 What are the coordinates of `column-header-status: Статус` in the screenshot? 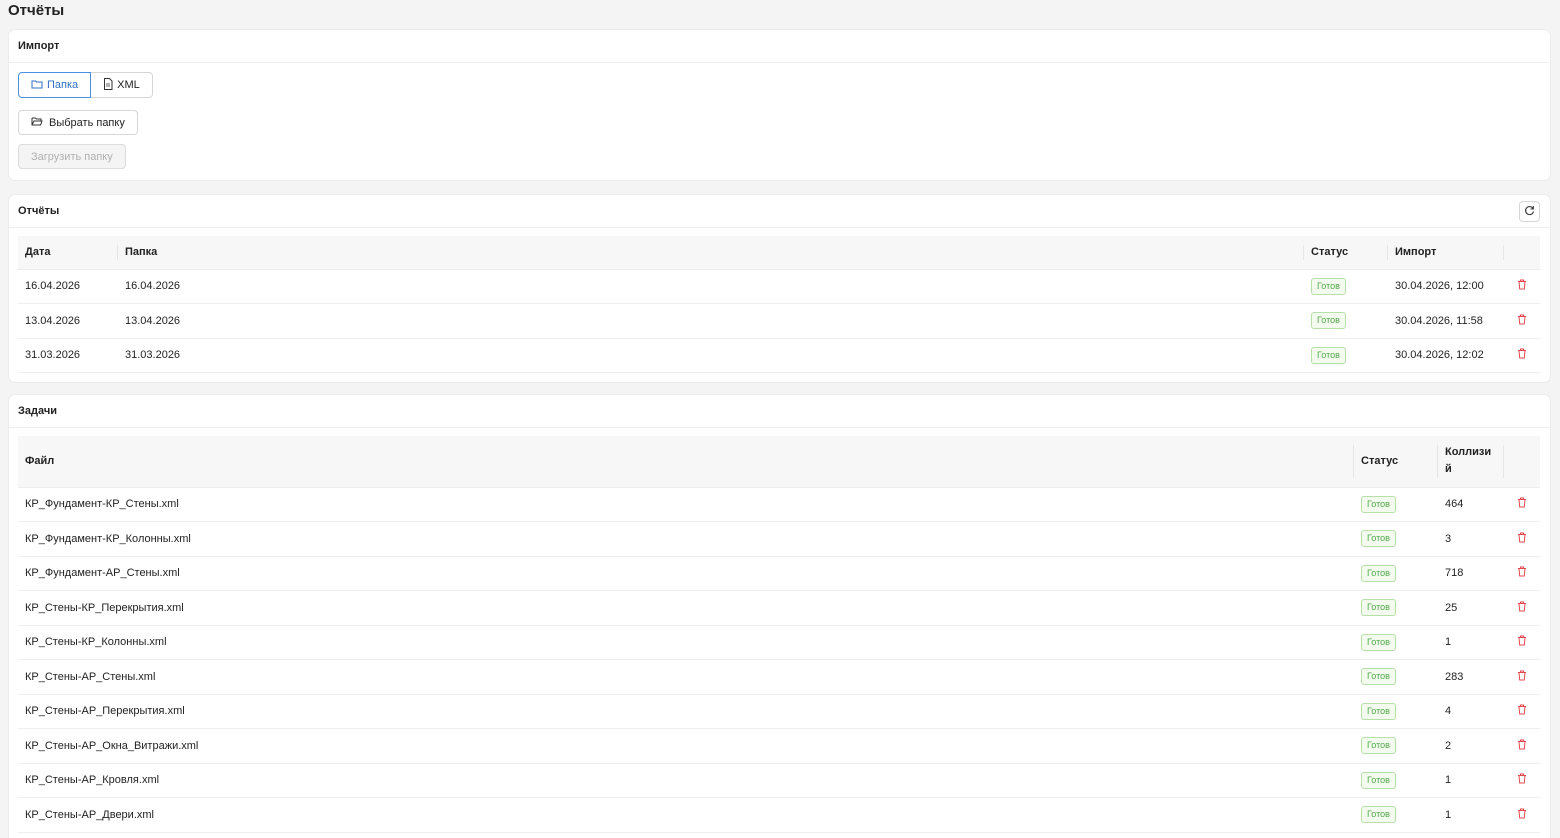 It's located at (1346, 253).